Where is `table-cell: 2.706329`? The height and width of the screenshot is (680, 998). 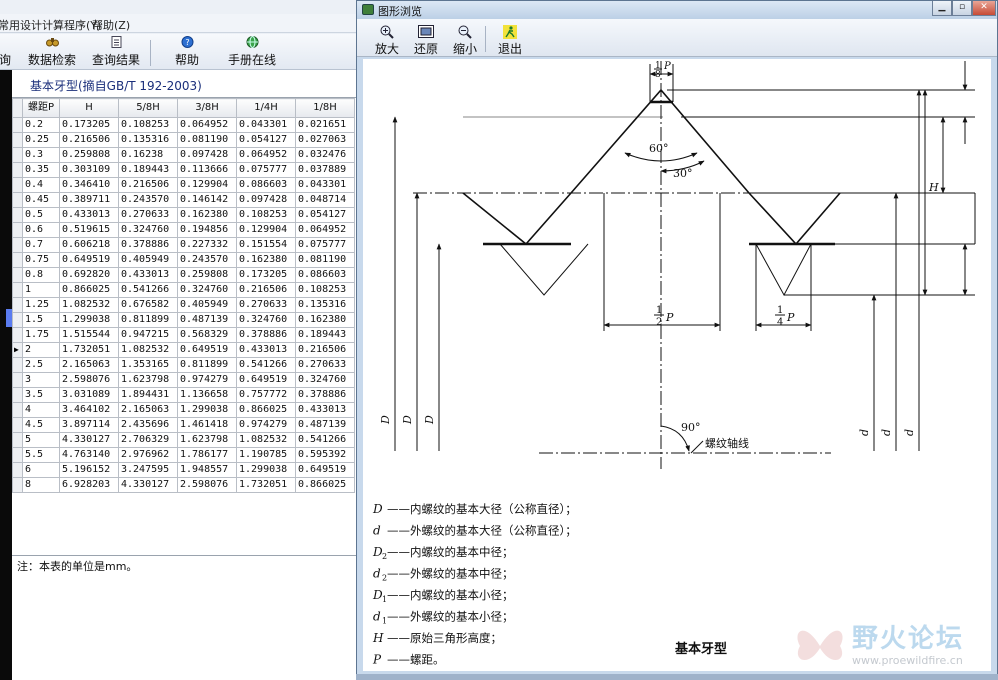
table-cell: 2.706329 is located at coordinates (148, 440).